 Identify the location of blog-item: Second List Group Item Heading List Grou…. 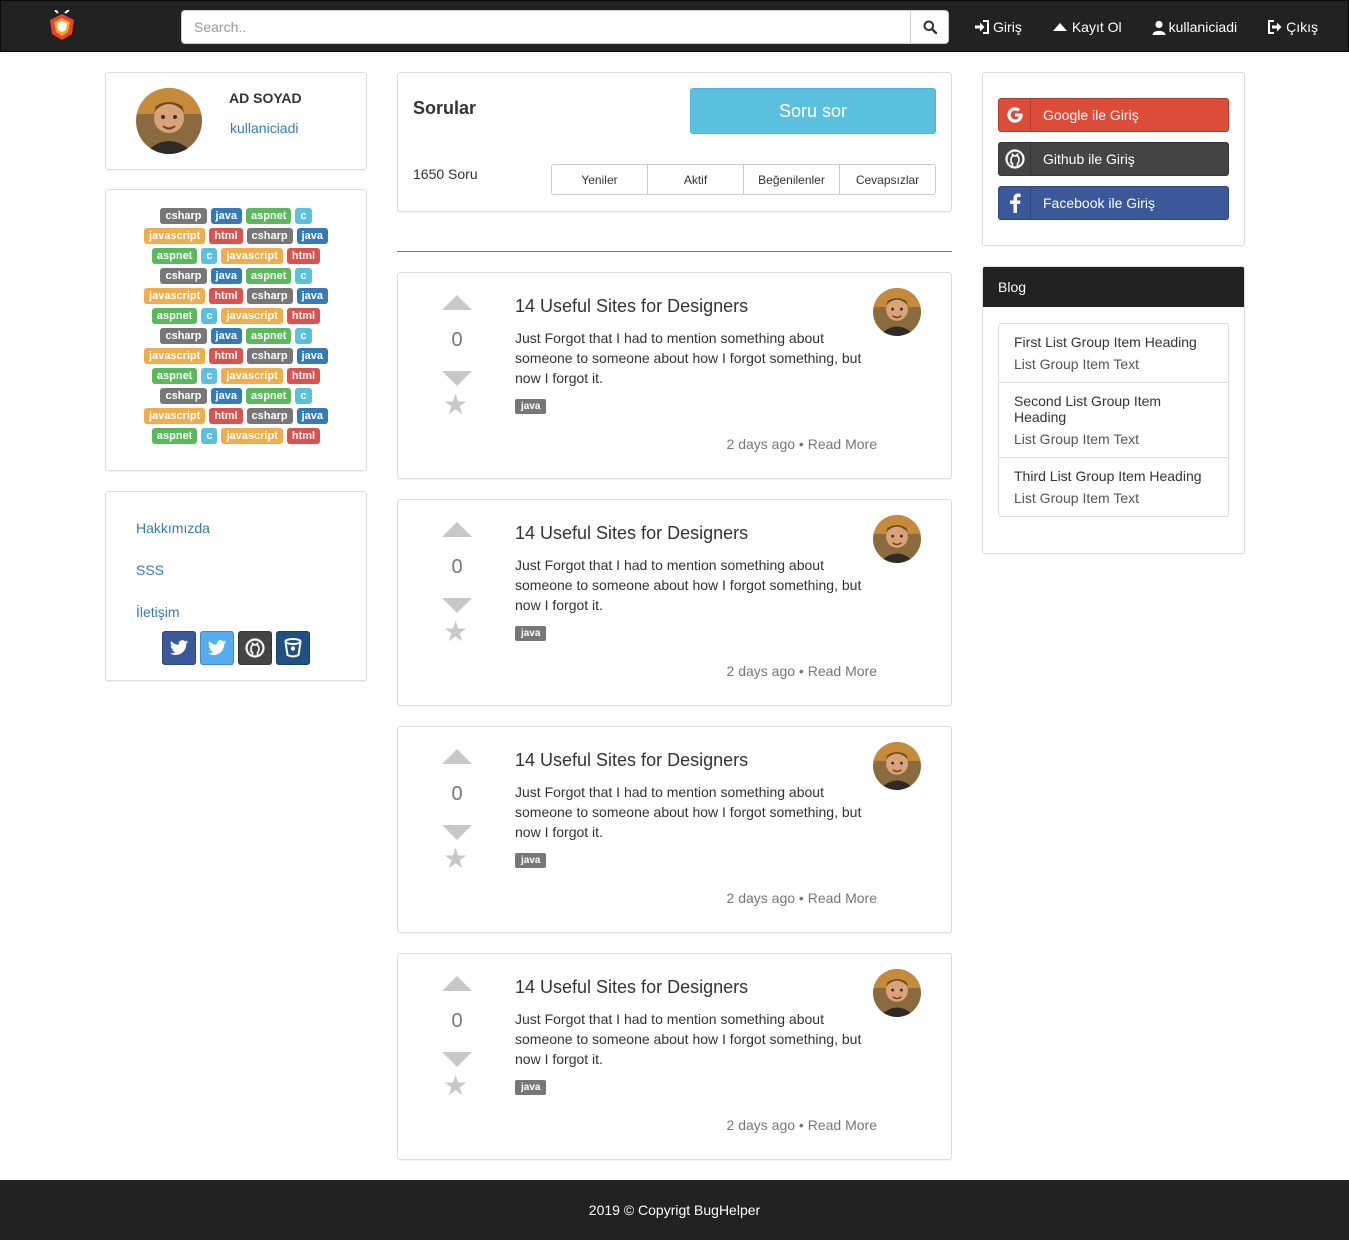
(1113, 419).